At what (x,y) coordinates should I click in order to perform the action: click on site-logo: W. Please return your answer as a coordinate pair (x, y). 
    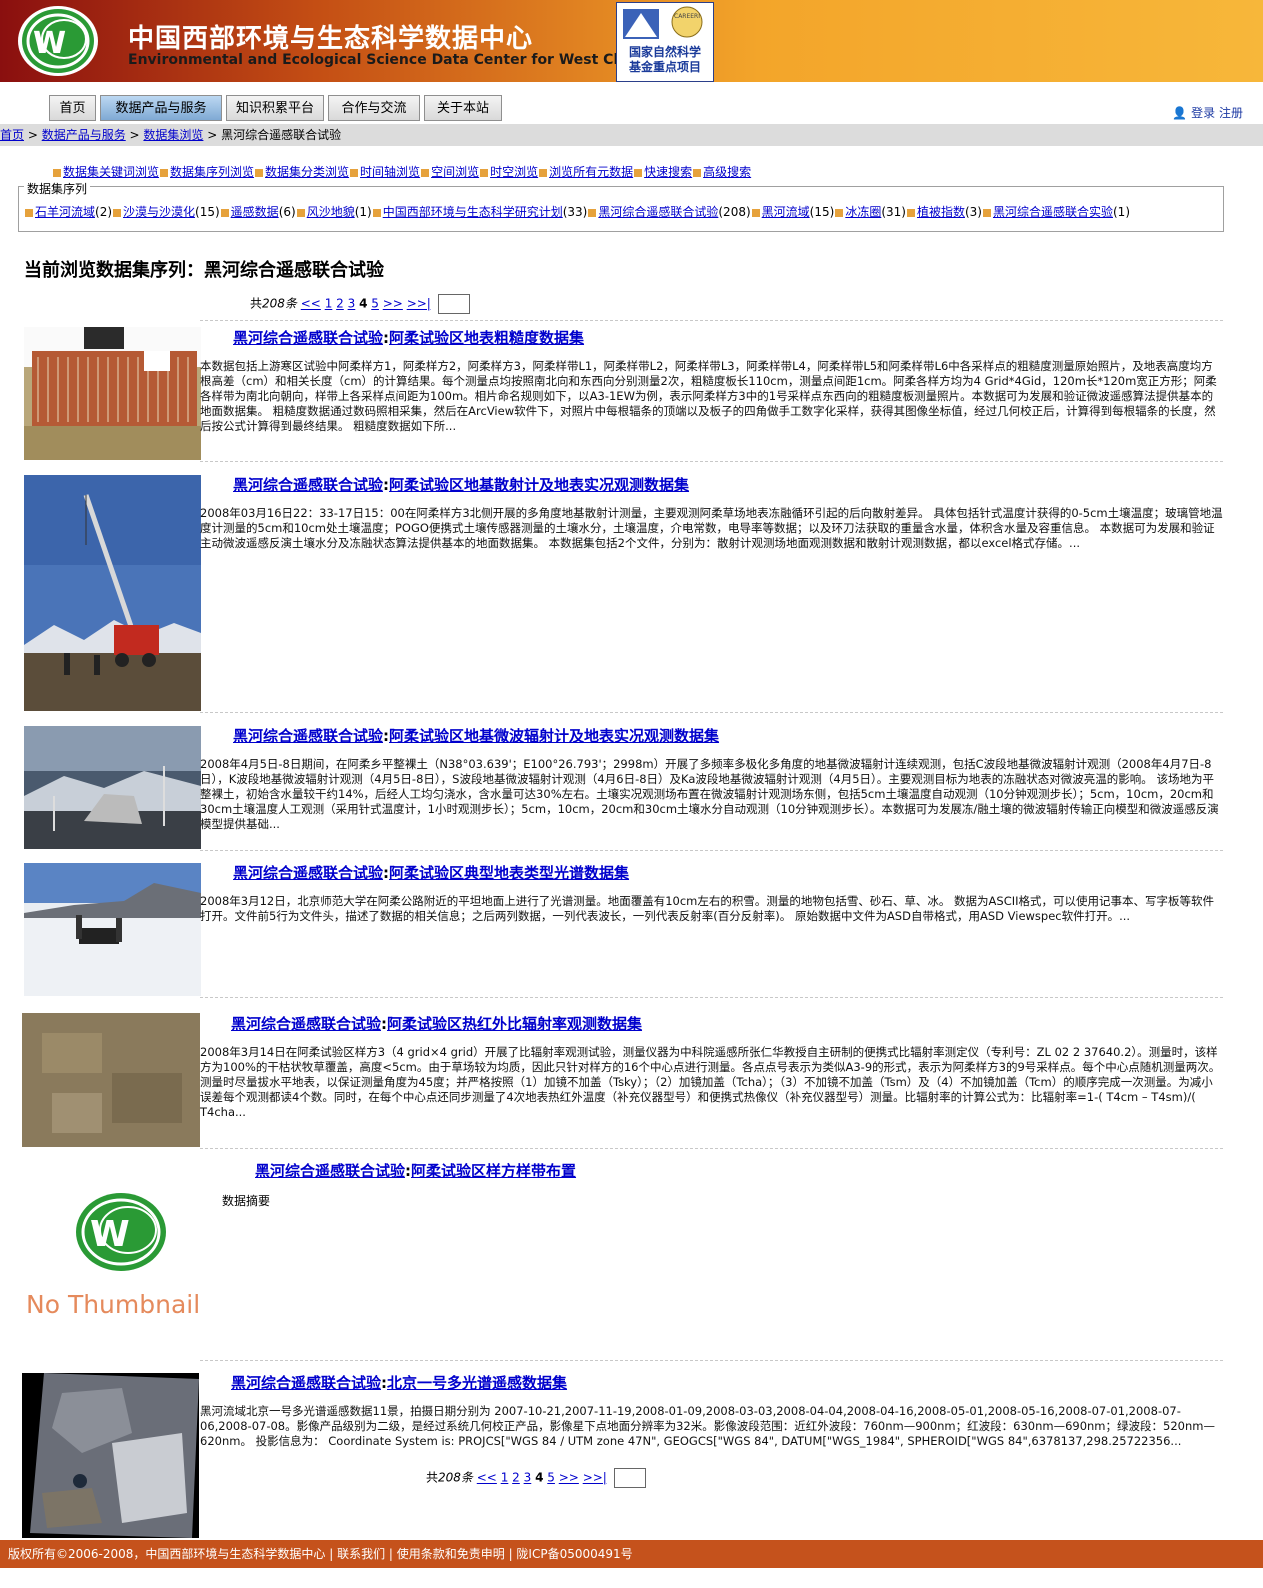
    Looking at the image, I should click on (58, 41).